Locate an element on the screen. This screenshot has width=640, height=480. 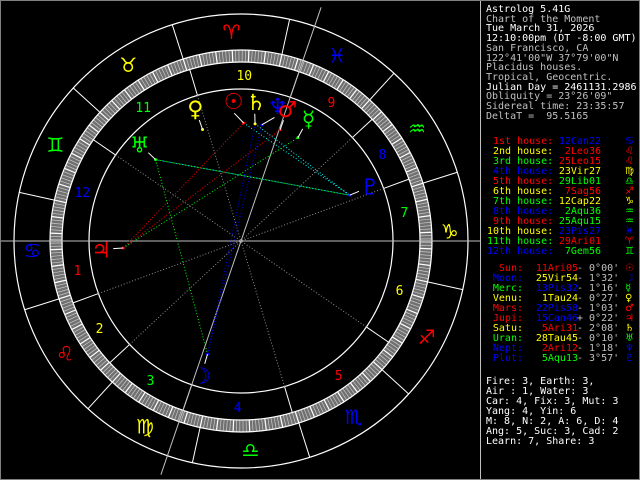
mercury-icon: ☿ is located at coordinates (309, 119).